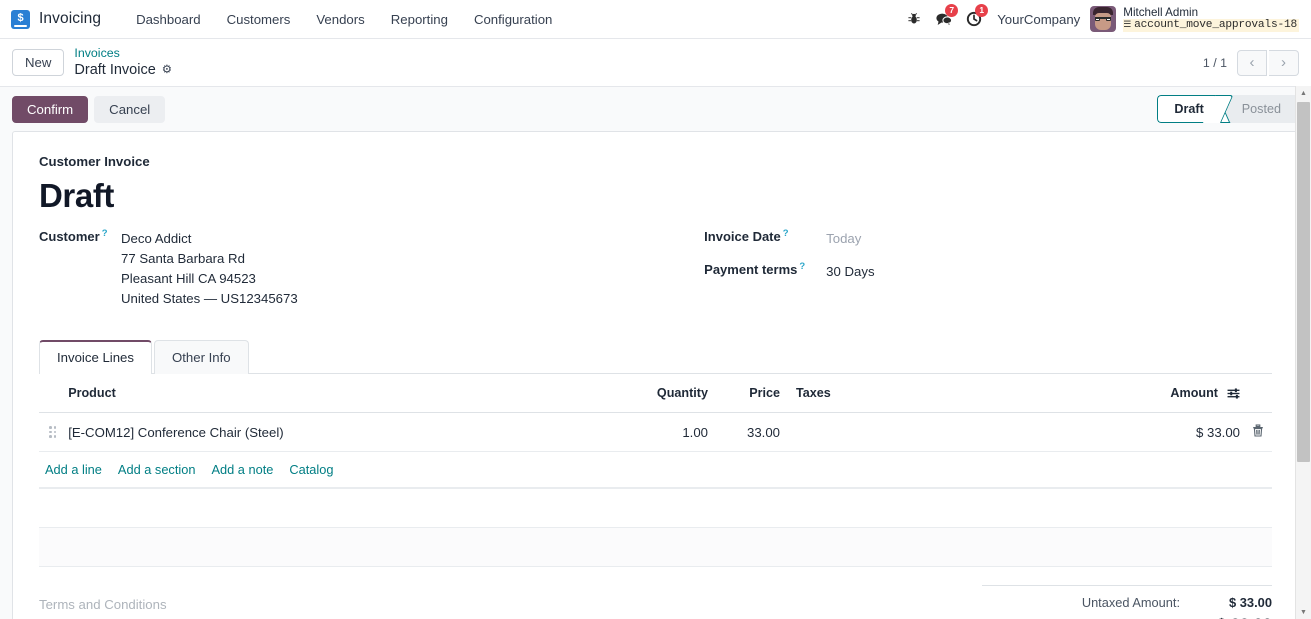 This screenshot has height=619, width=1311. Describe the element at coordinates (1284, 62) in the screenshot. I see `pager-next-button: ›` at that location.